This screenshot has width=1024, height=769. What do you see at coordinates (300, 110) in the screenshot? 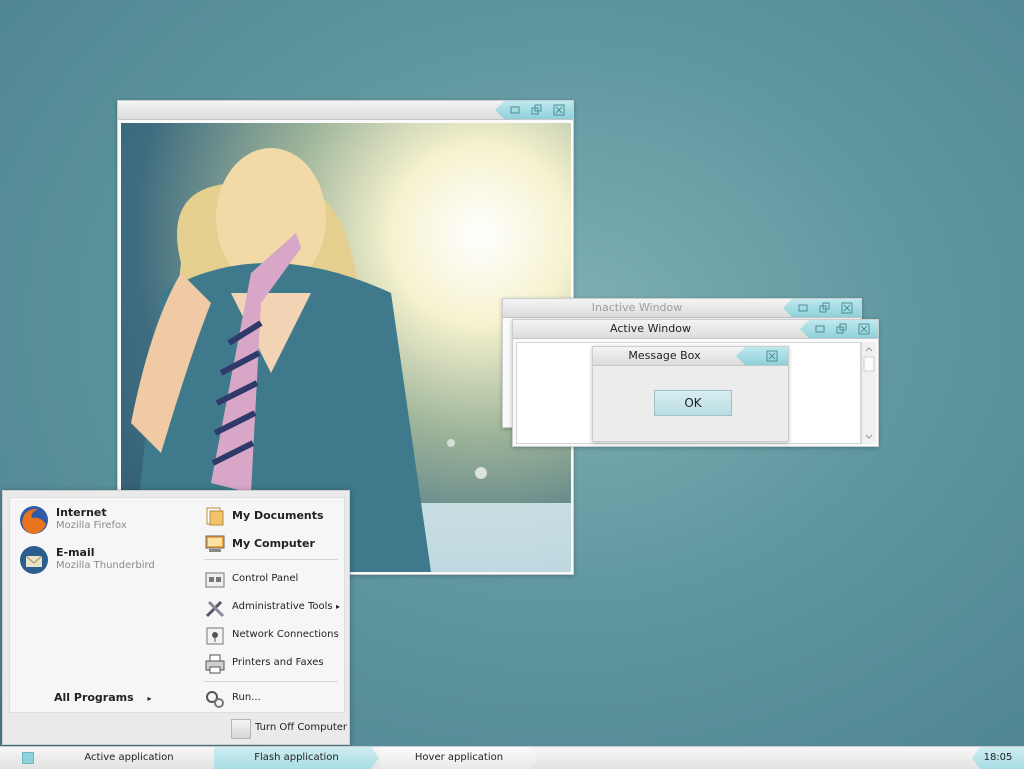
I see `window-title` at bounding box center [300, 110].